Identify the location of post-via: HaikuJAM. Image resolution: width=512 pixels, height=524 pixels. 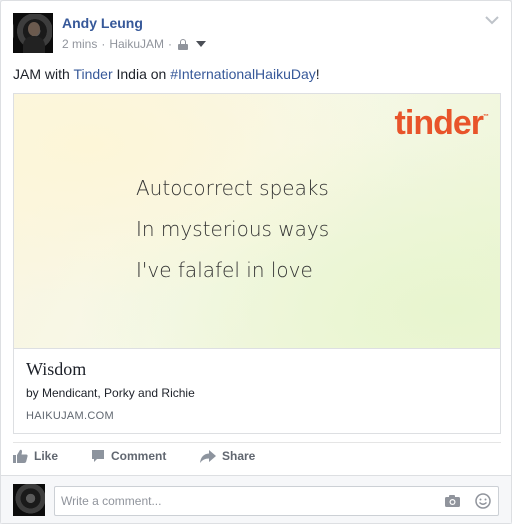
(136, 44).